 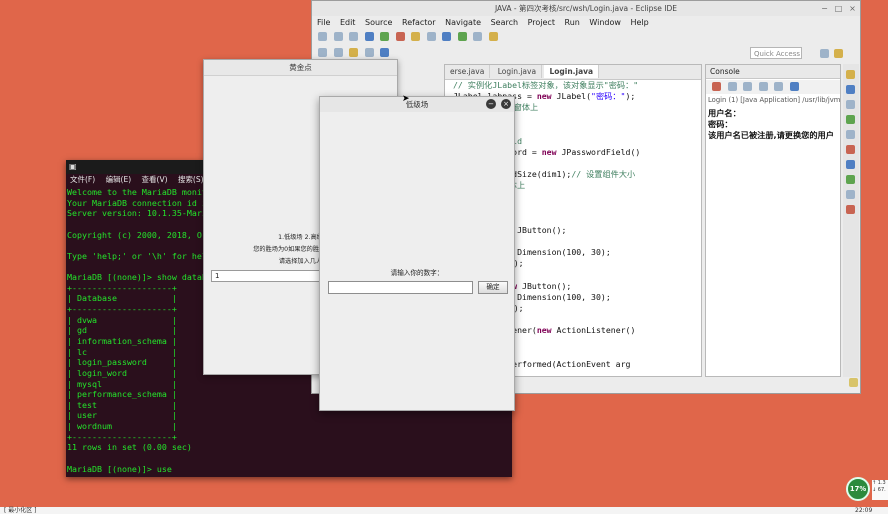 What do you see at coordinates (338, 52) in the screenshot?
I see `forward-icon` at bounding box center [338, 52].